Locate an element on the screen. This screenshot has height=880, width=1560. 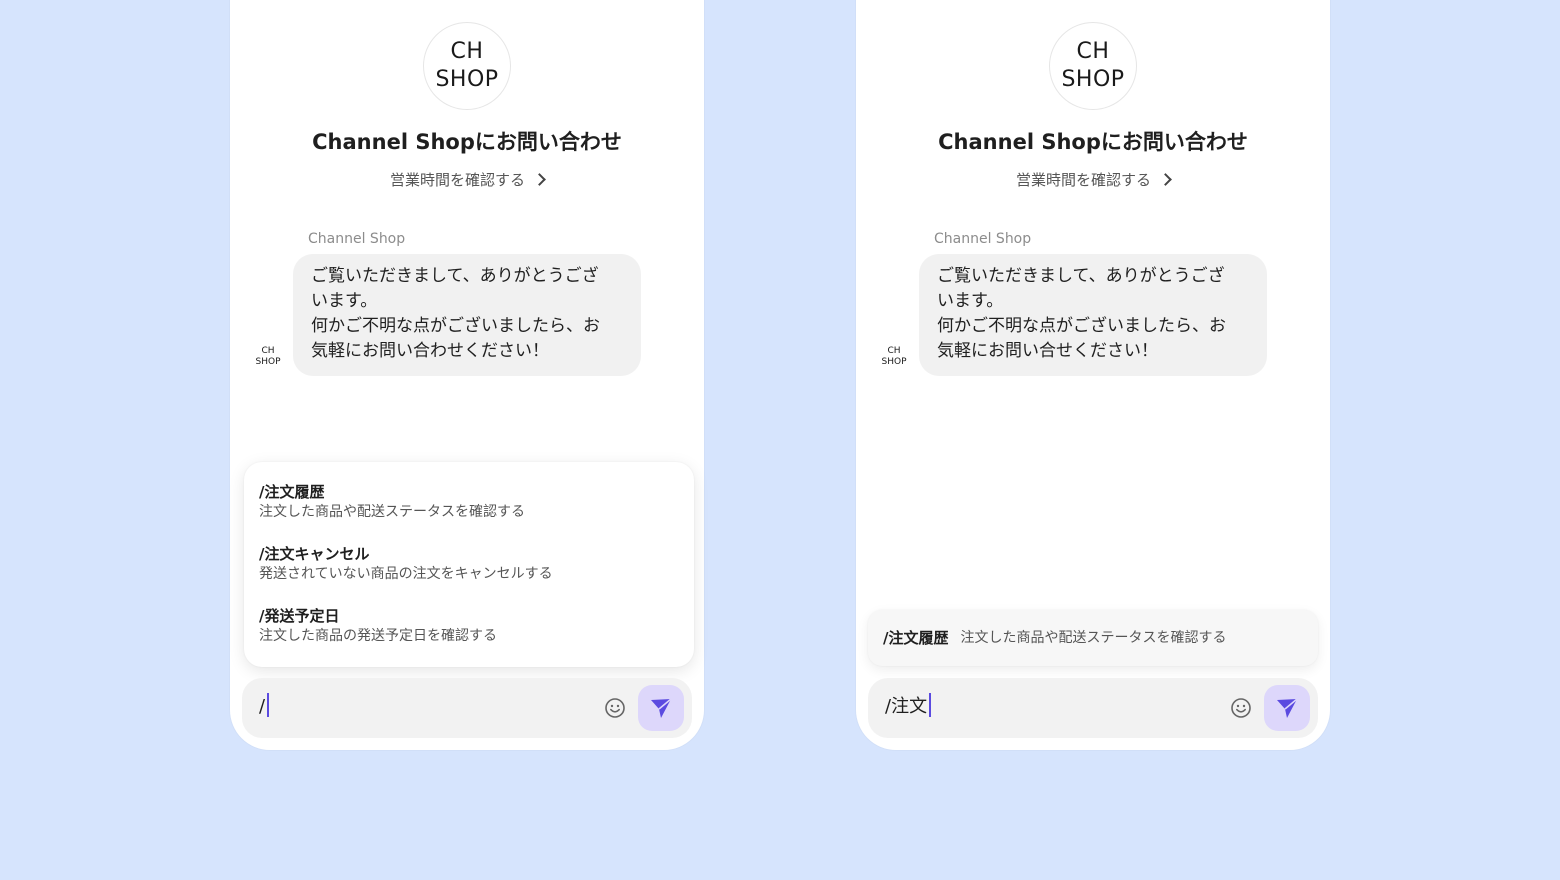
command-description: 注文した商品の発送予定日を確認する is located at coordinates (378, 636).